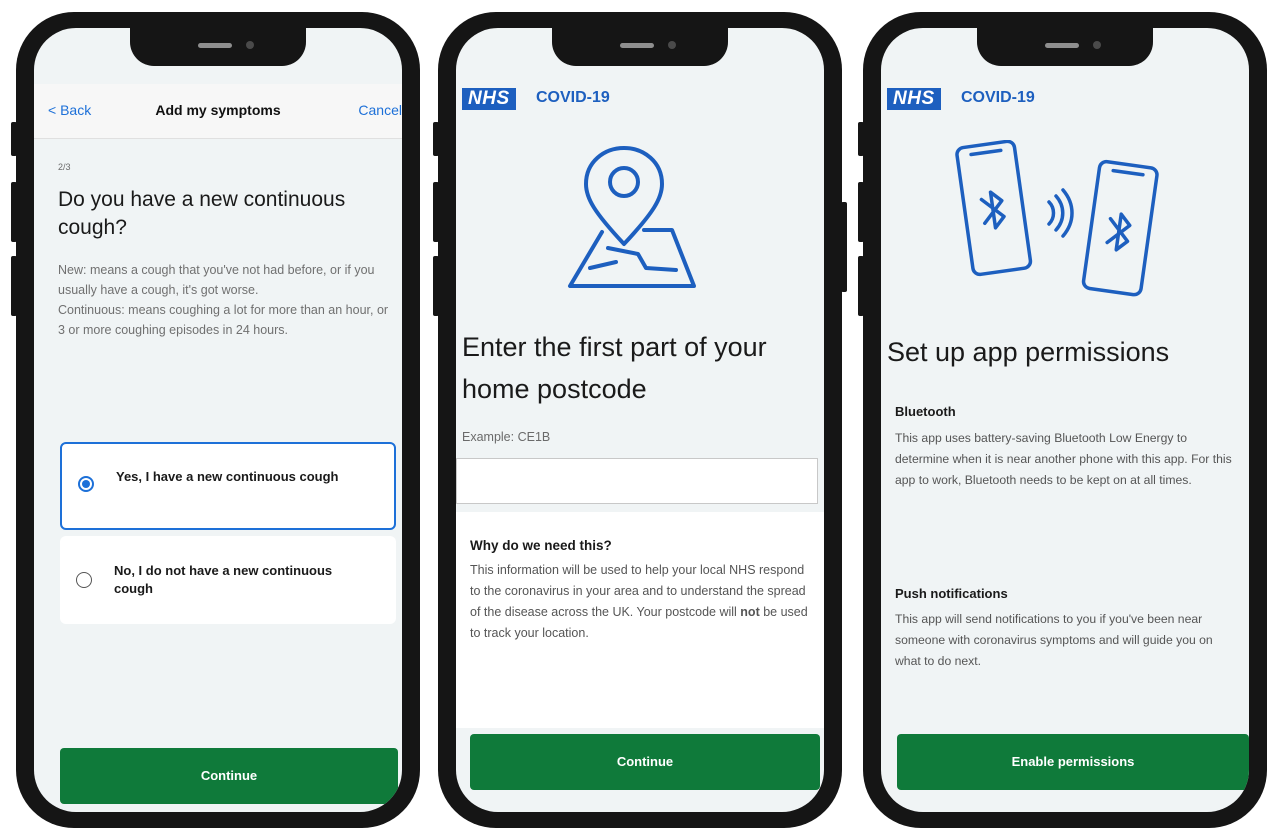  What do you see at coordinates (844, 247) in the screenshot?
I see `side-button` at bounding box center [844, 247].